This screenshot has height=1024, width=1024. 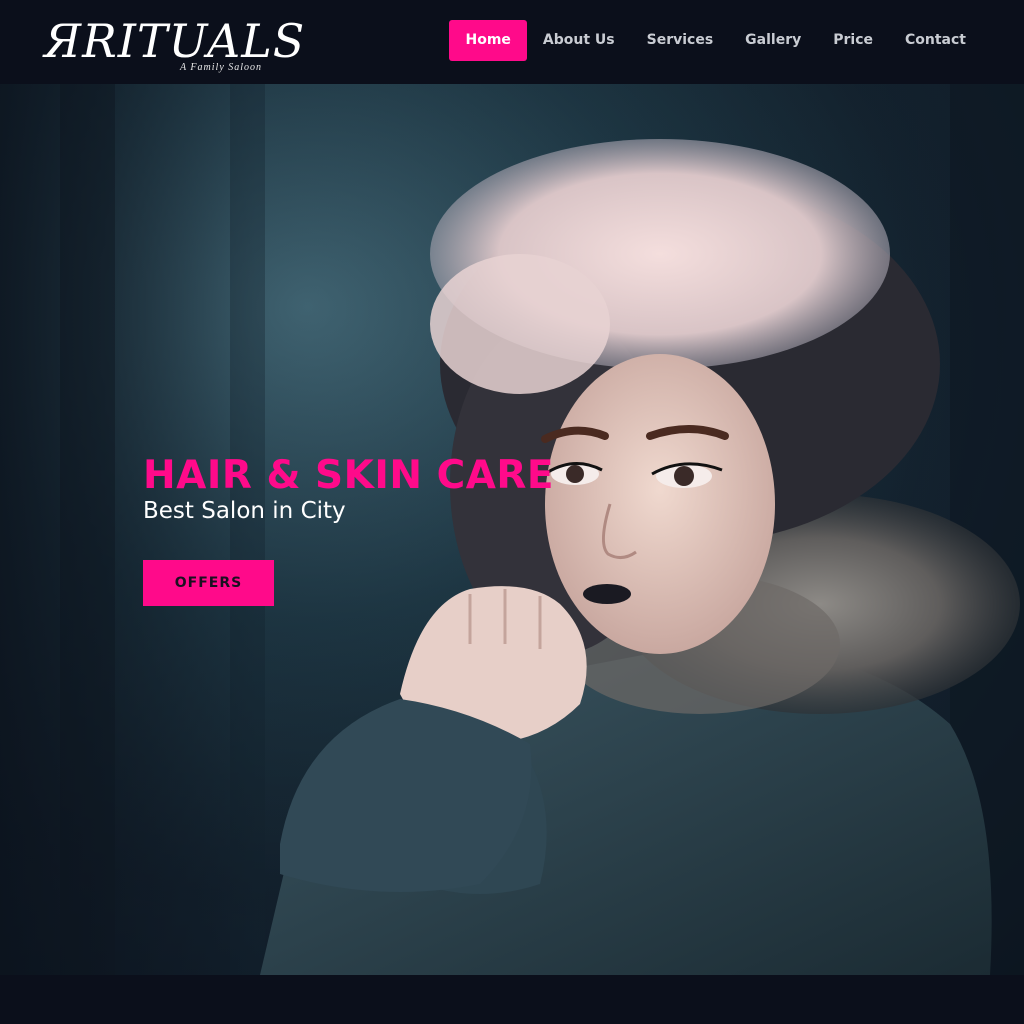 I want to click on hero-title: HAIR & SKIN CARE, so click(x=349, y=475).